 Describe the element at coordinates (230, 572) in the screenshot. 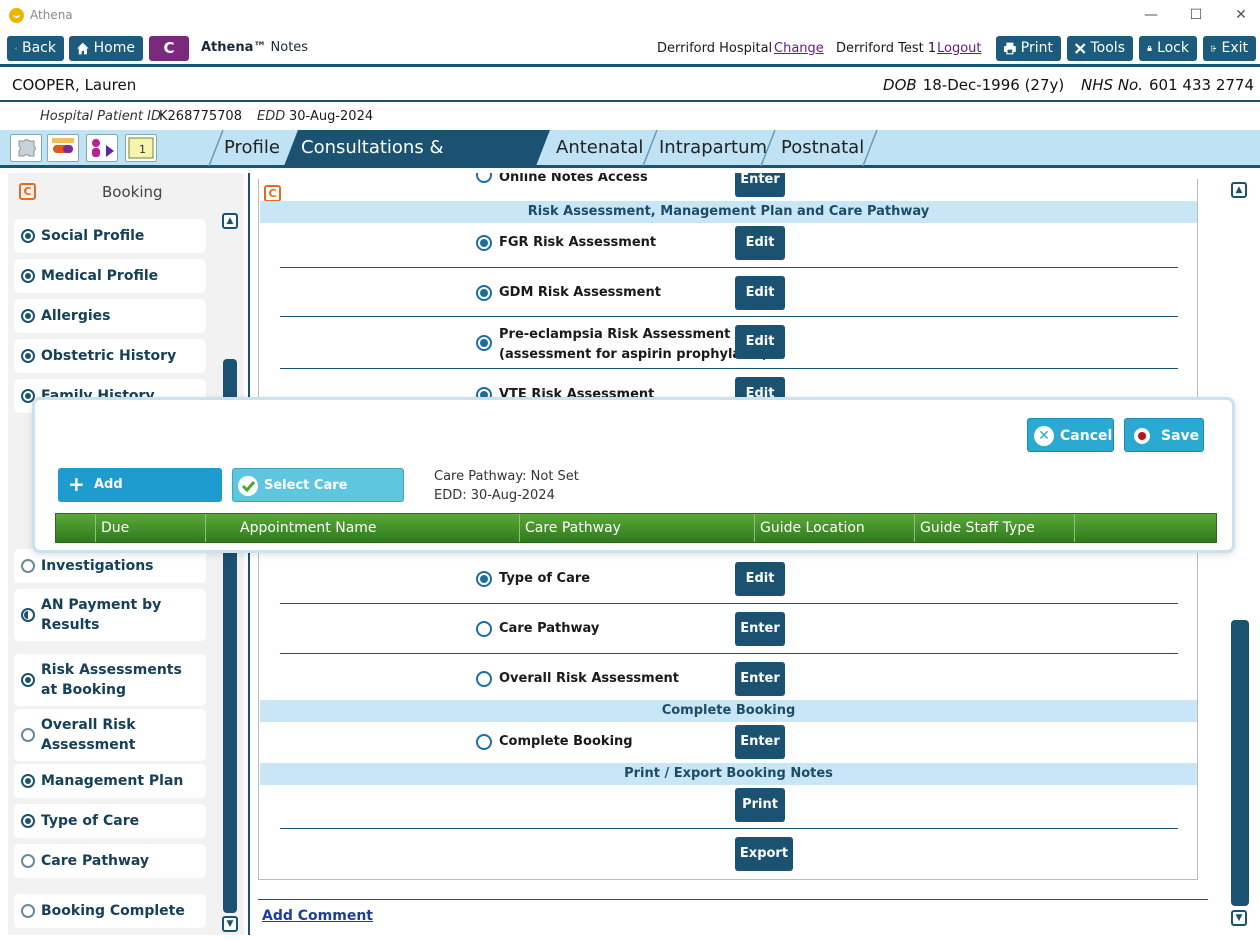

I see `sidebar-scrollbar: ▲ ▼` at that location.